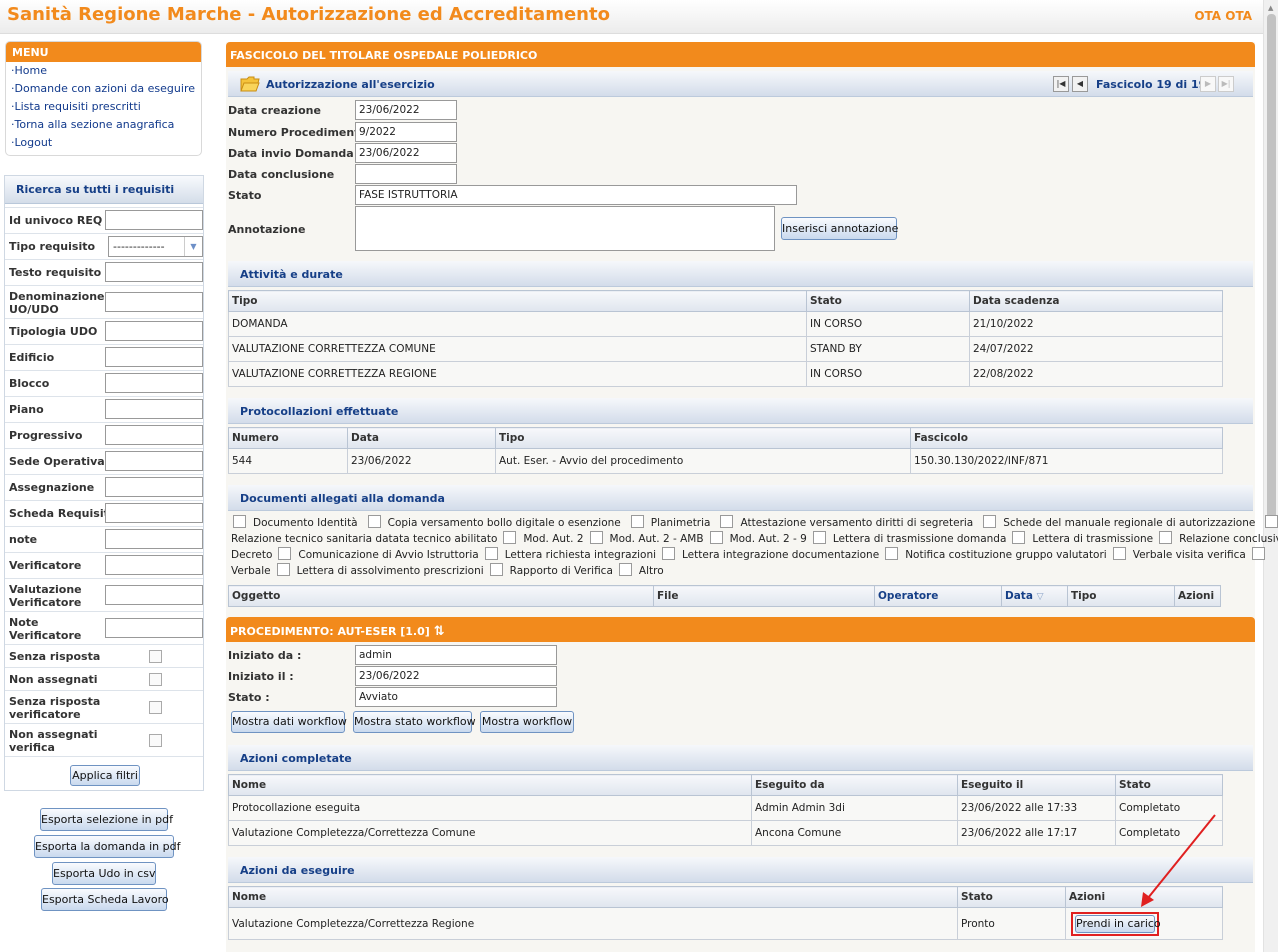 This screenshot has width=1278, height=952. Describe the element at coordinates (154, 539) in the screenshot. I see `filter-note-input` at that location.